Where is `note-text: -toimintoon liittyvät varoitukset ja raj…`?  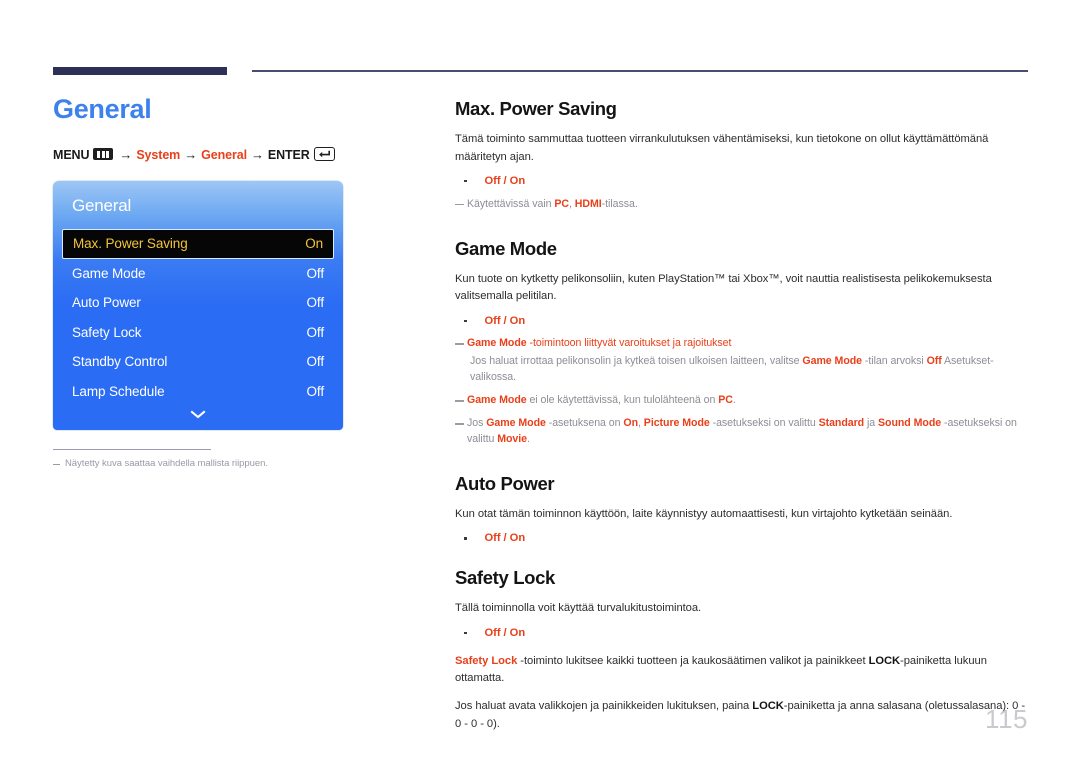
note-text: -toimintoon liittyvät varoitukset ja raj… is located at coordinates (629, 343).